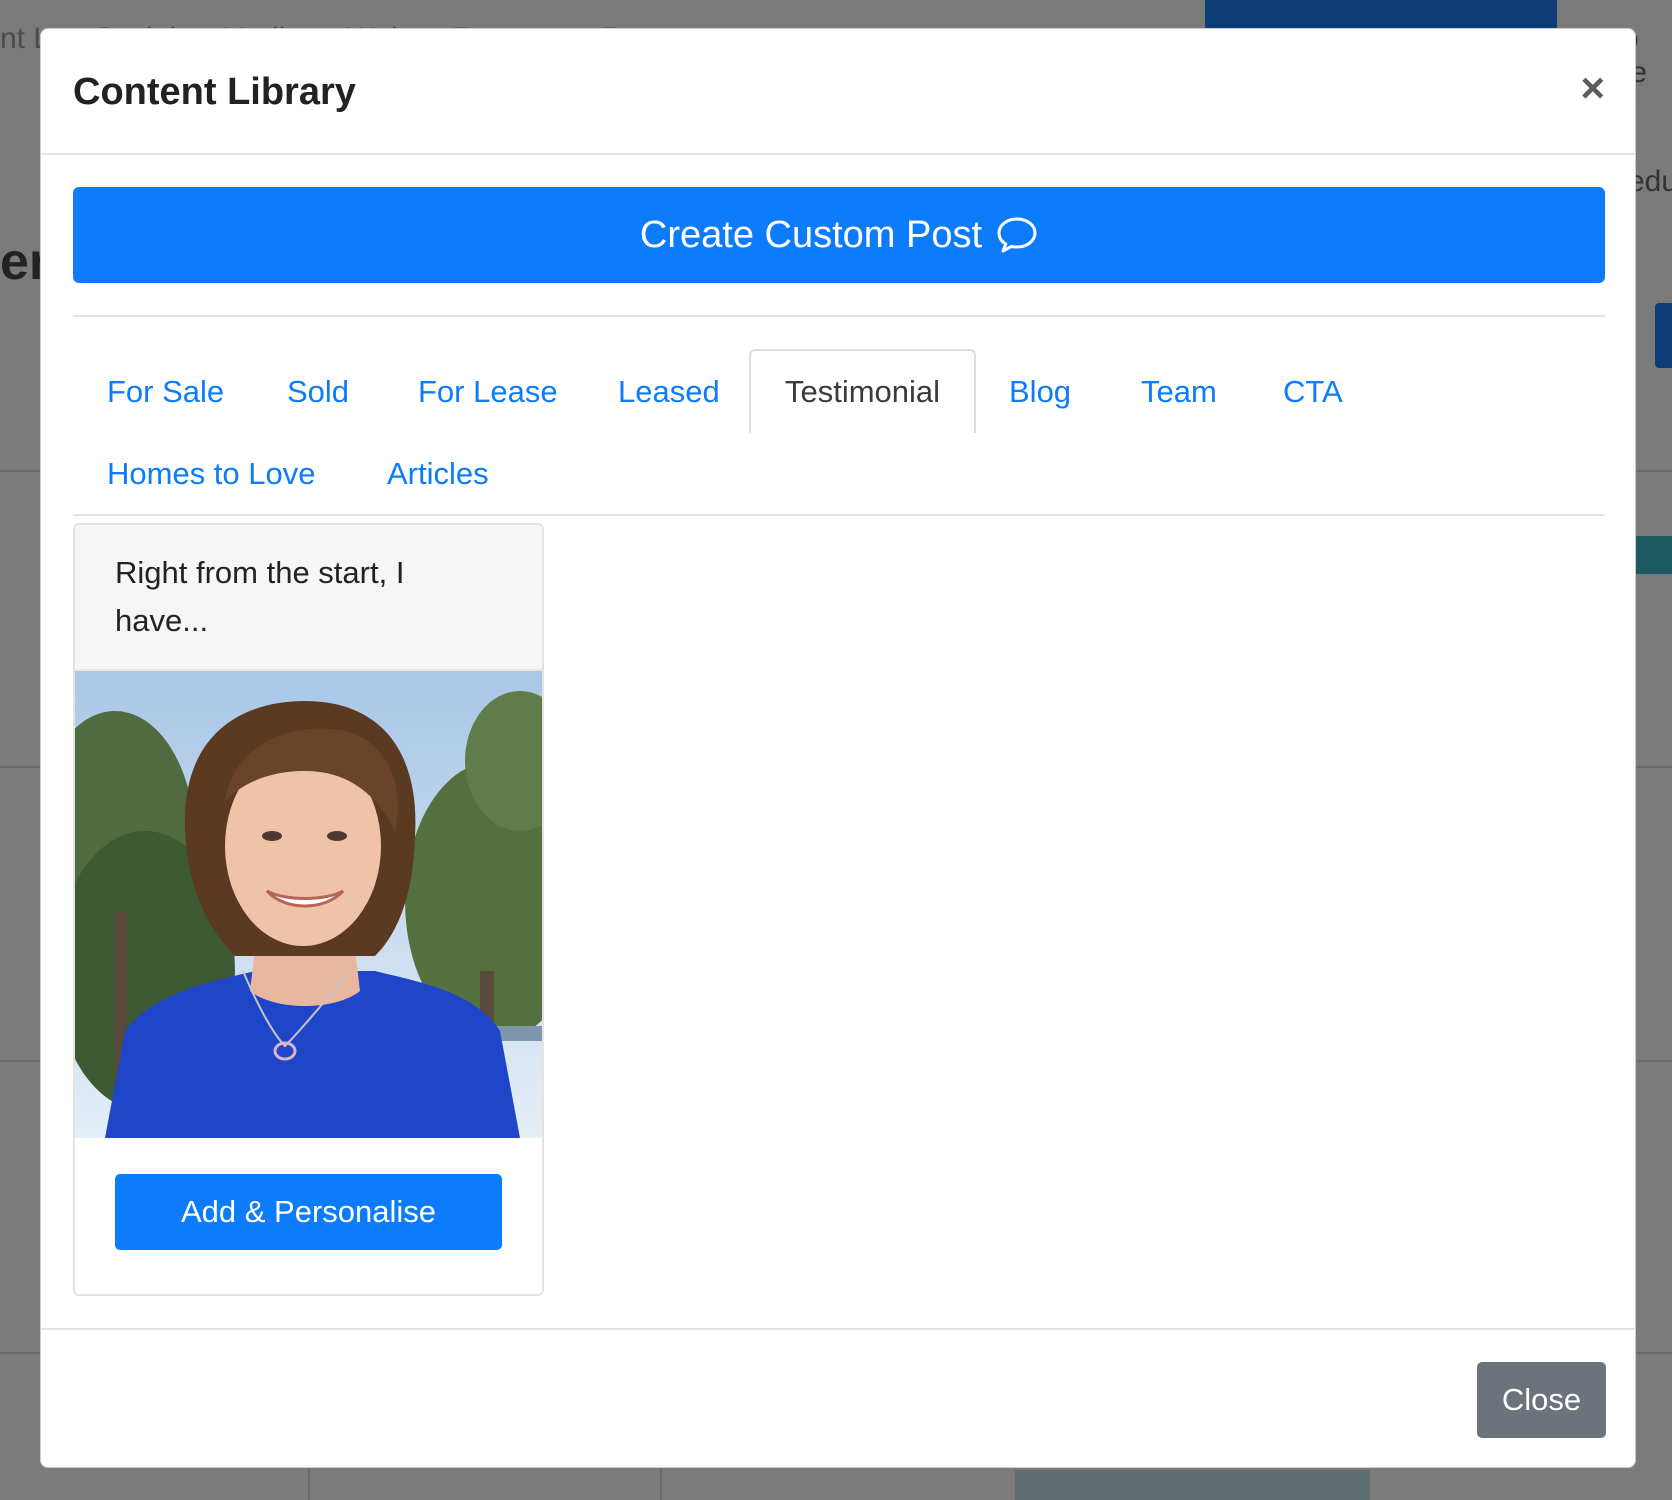 The width and height of the screenshot is (1672, 1500). I want to click on background-bottom-block, so click(1192, 1485).